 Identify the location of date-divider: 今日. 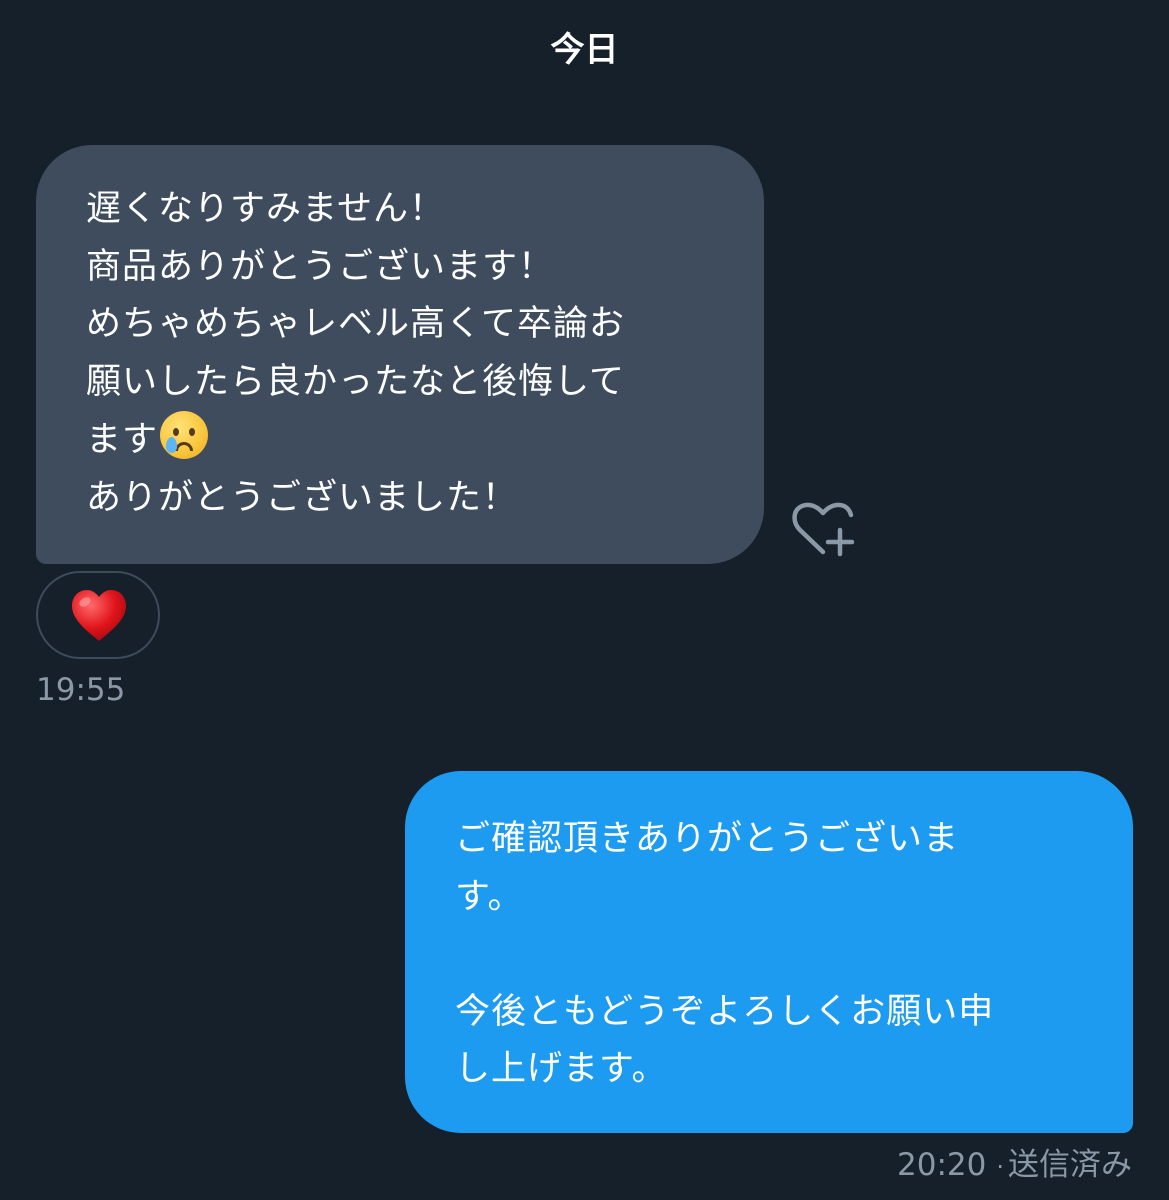
(584, 50).